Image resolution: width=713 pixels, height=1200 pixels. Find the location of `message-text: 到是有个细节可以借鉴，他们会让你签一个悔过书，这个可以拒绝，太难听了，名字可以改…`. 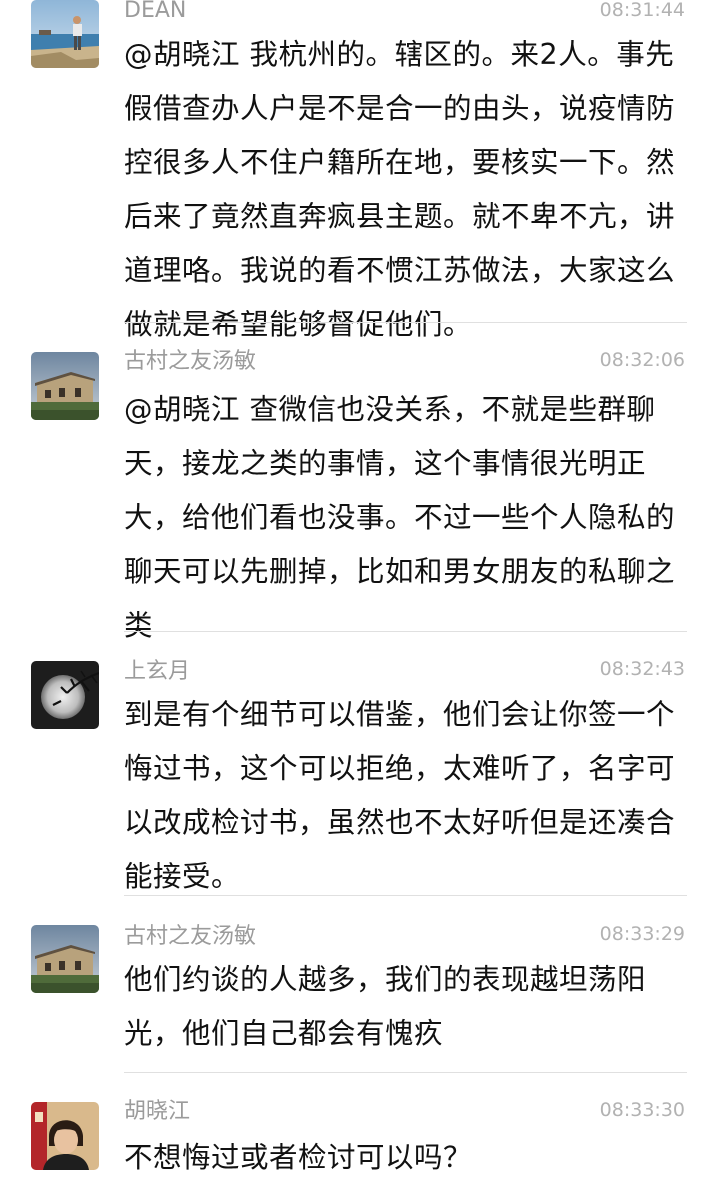

message-text: 到是有个细节可以借鉴，他们会让你签一个悔过书，这个可以拒绝，太难听了，名字可以改… is located at coordinates (400, 795).